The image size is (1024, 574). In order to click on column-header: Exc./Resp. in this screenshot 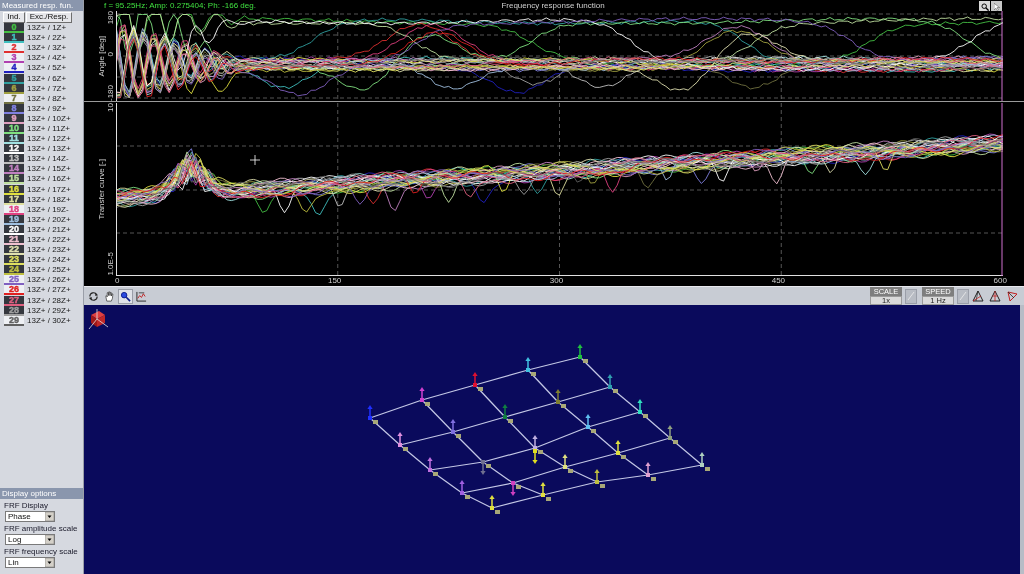, I will do `click(49, 17)`.